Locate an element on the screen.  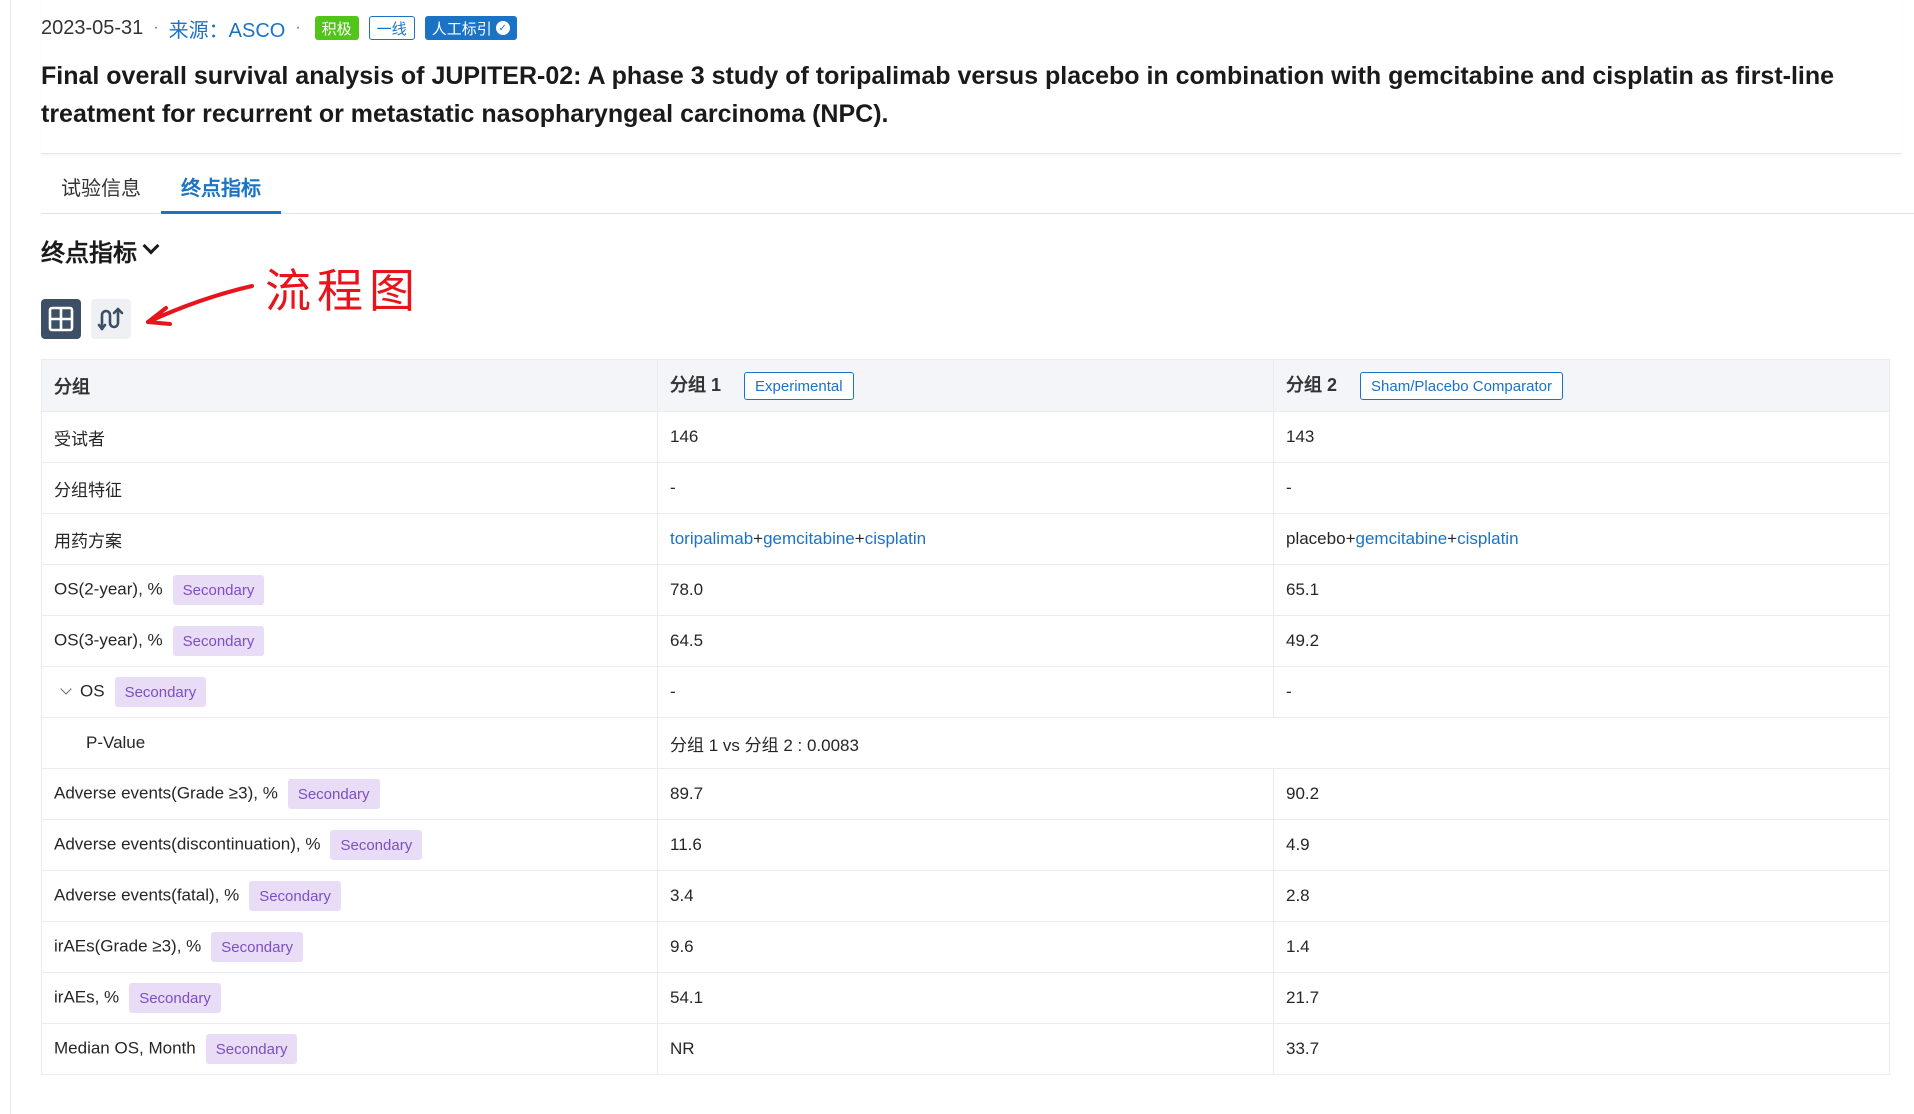
tab-endpoints: 终点指标 is located at coordinates (221, 191).